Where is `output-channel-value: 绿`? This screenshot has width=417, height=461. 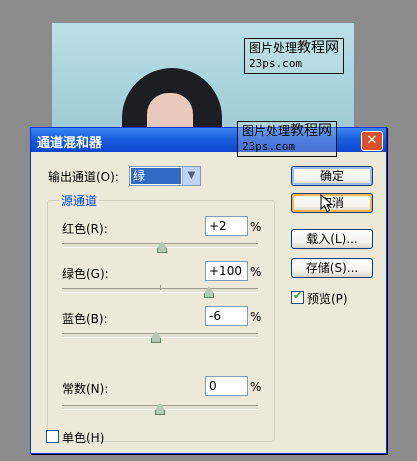 output-channel-value: 绿 is located at coordinates (156, 176).